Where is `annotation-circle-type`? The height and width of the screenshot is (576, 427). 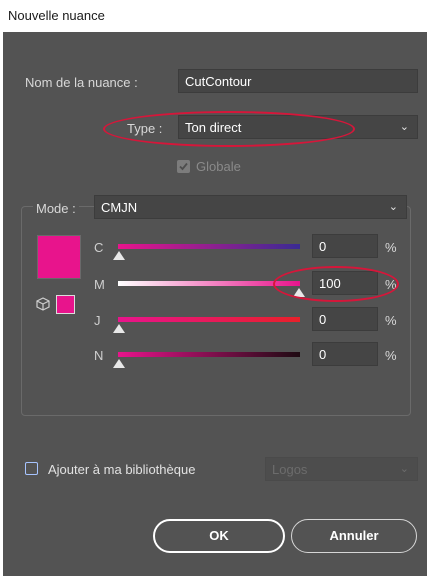
annotation-circle-type is located at coordinates (229, 129).